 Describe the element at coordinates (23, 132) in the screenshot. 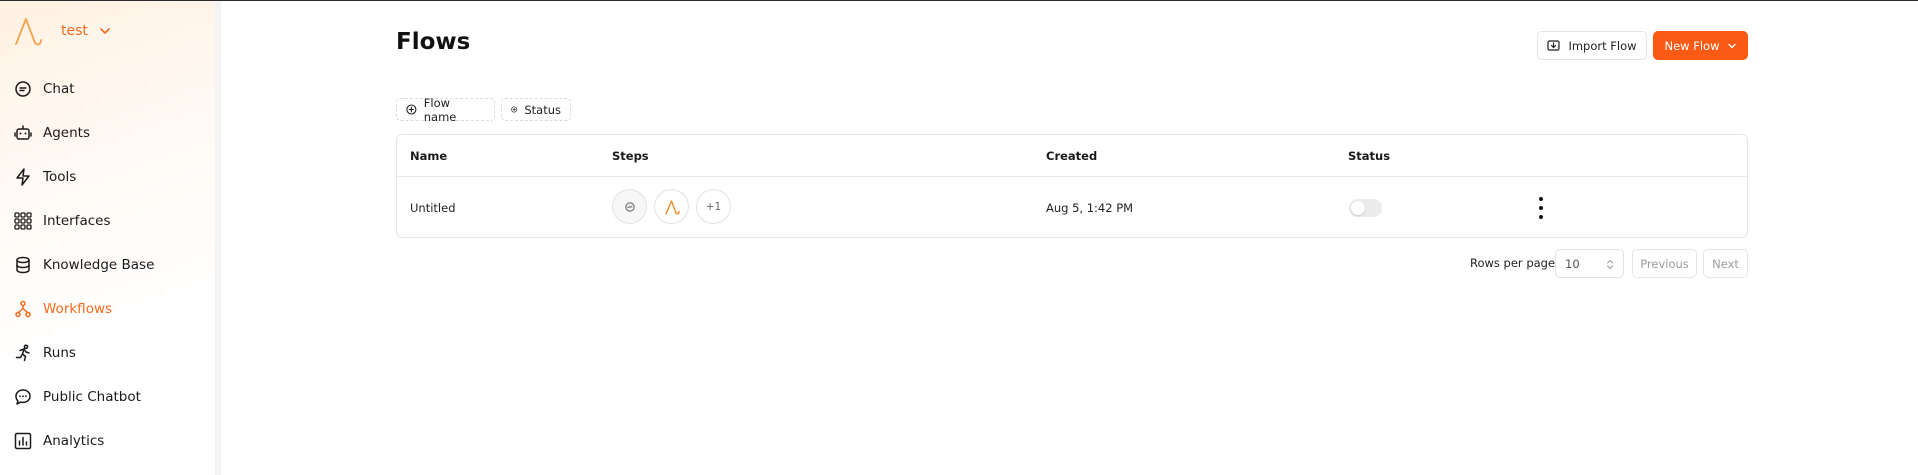

I see `robot-icon` at that location.